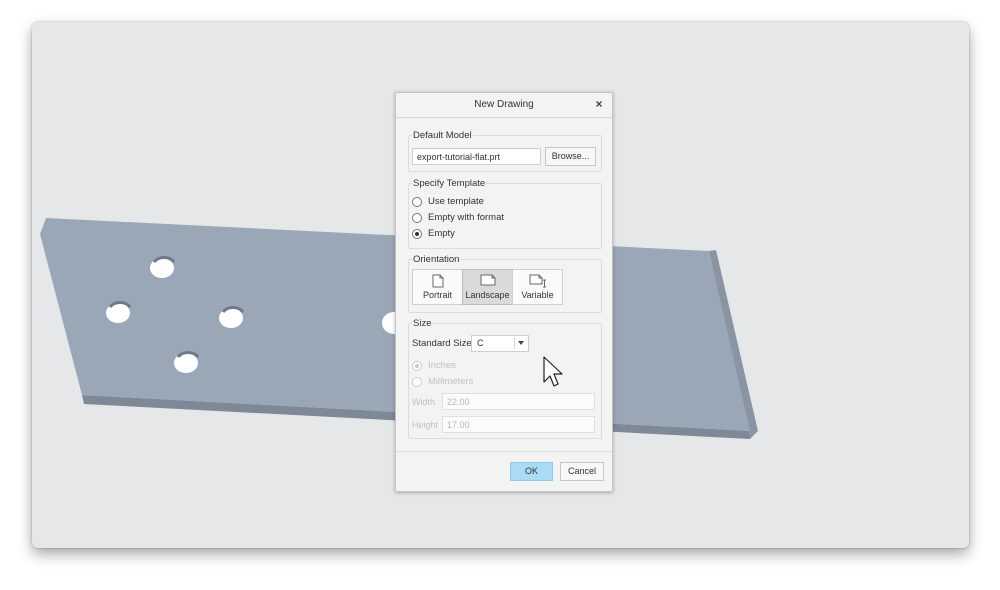 The image size is (1000, 590). Describe the element at coordinates (582, 471) in the screenshot. I see `cancel-button: Cancel` at that location.